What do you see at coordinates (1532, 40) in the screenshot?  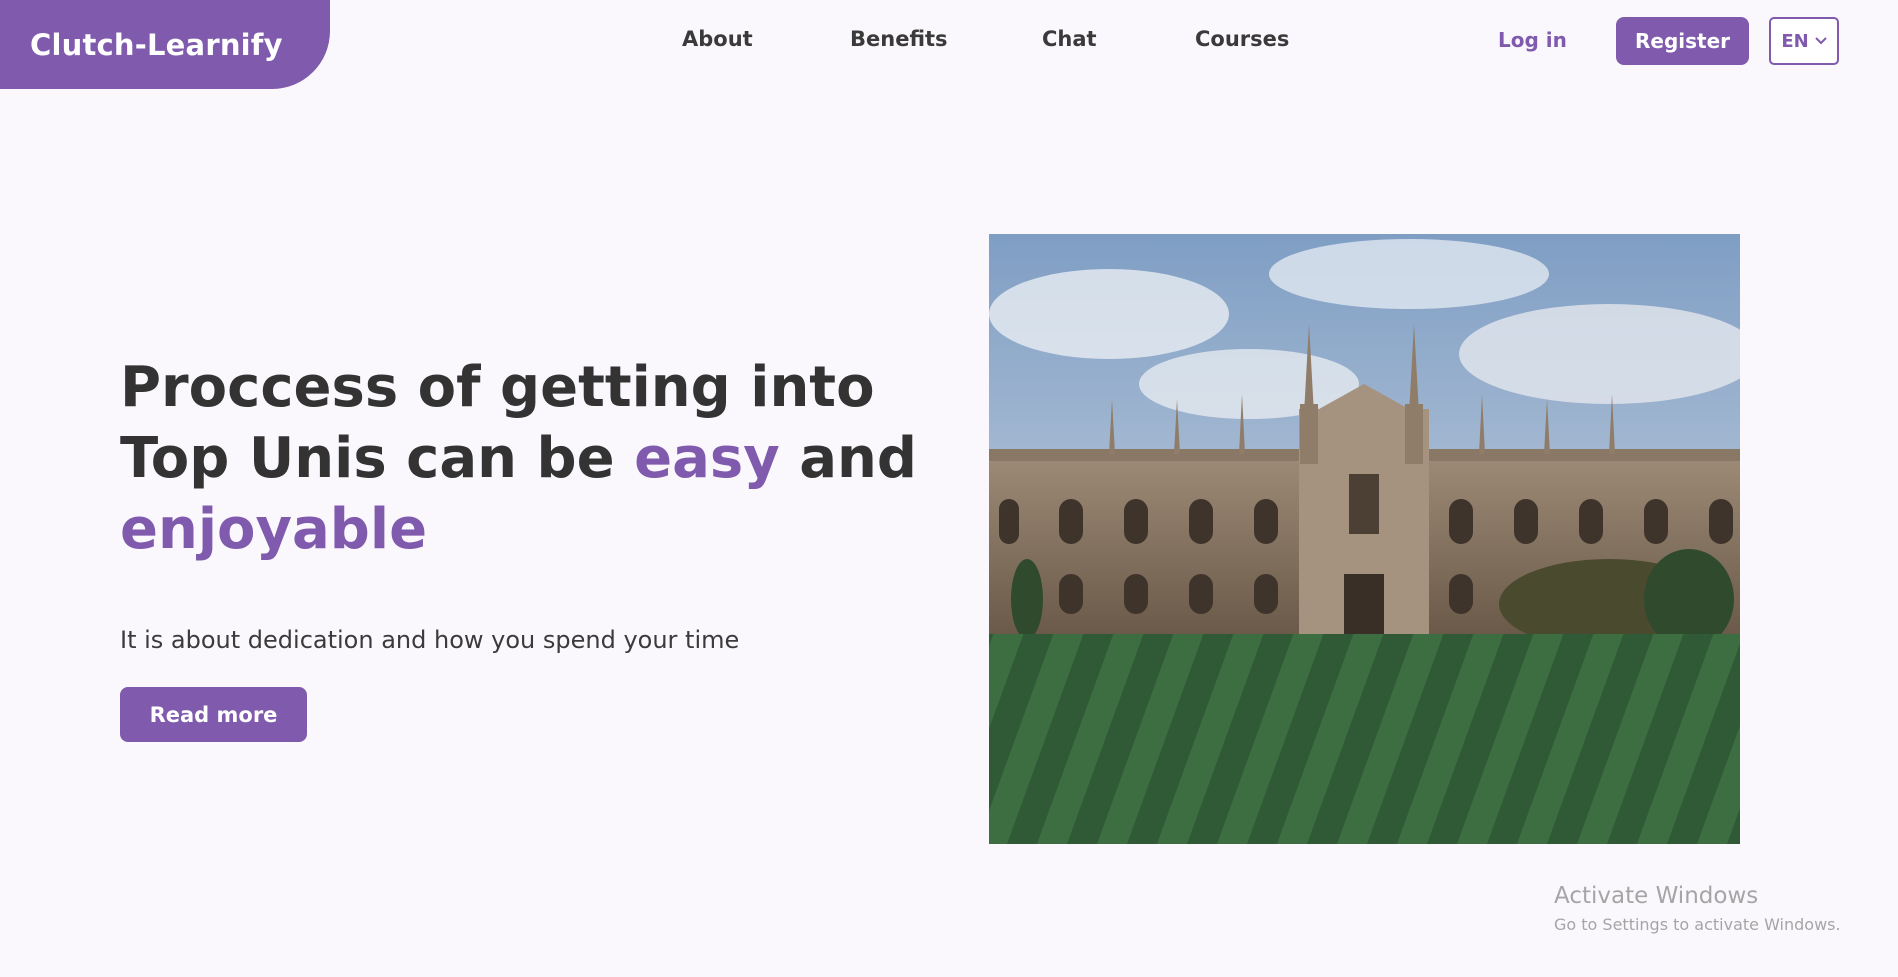 I see `login-link: Log in` at bounding box center [1532, 40].